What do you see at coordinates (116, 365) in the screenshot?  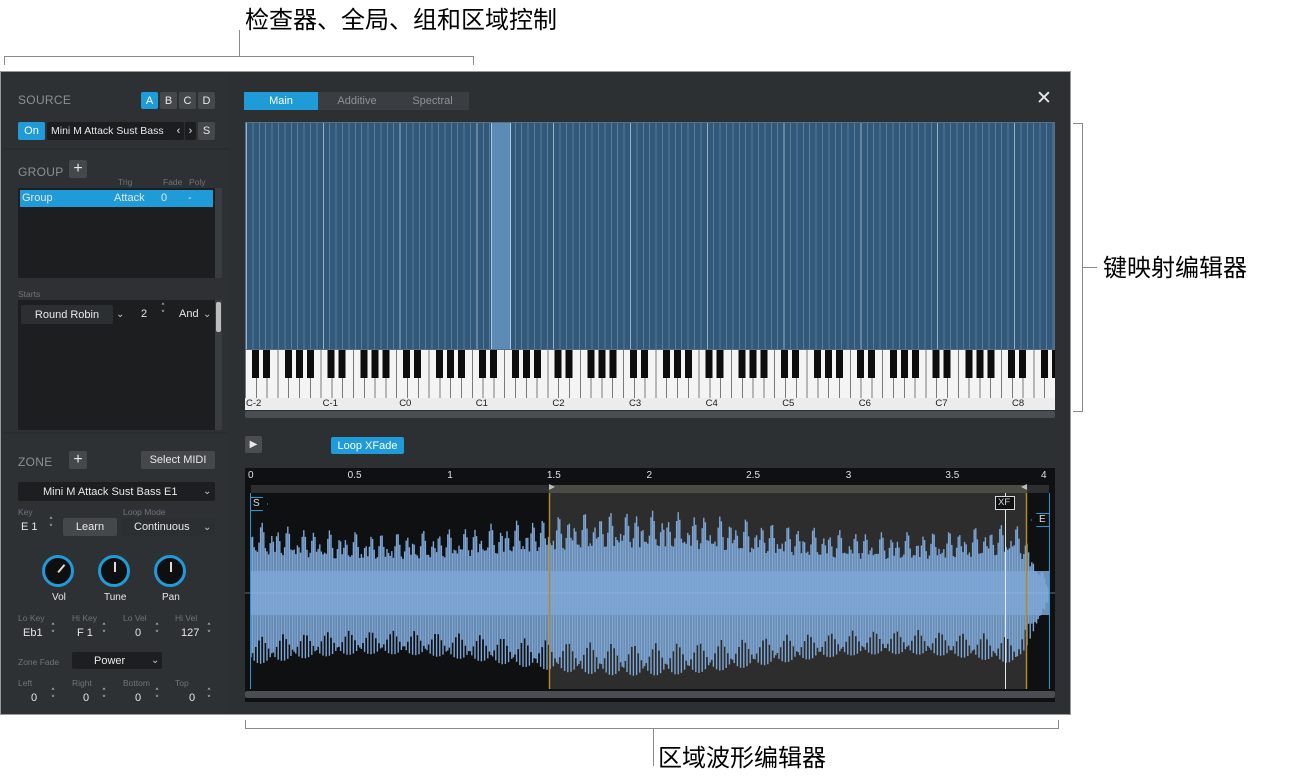 I see `starts-area: Round Robin ⌄ 2 ˄ ˅ And ⌄` at bounding box center [116, 365].